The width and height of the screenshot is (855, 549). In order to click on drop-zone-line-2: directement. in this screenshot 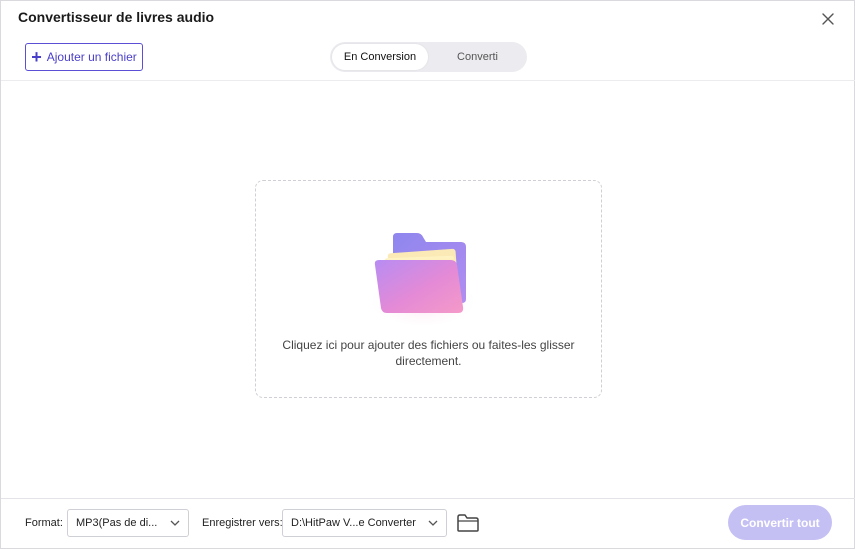, I will do `click(428, 361)`.